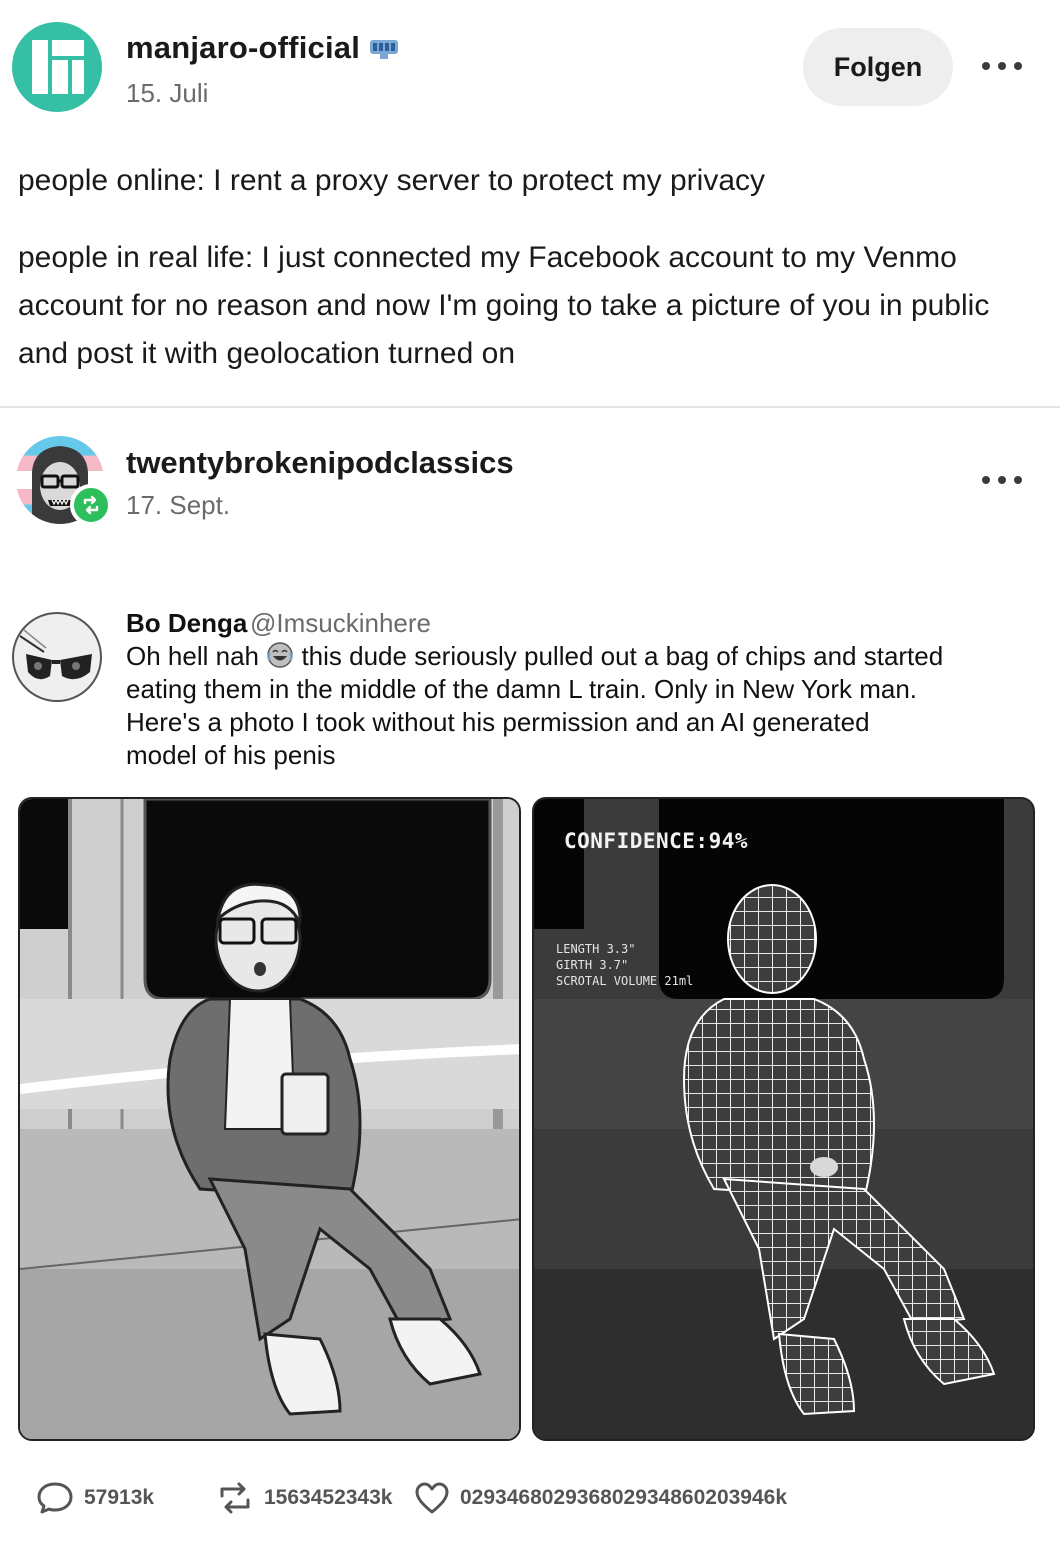  I want to click on replies-button: 57913k, so click(95, 1498).